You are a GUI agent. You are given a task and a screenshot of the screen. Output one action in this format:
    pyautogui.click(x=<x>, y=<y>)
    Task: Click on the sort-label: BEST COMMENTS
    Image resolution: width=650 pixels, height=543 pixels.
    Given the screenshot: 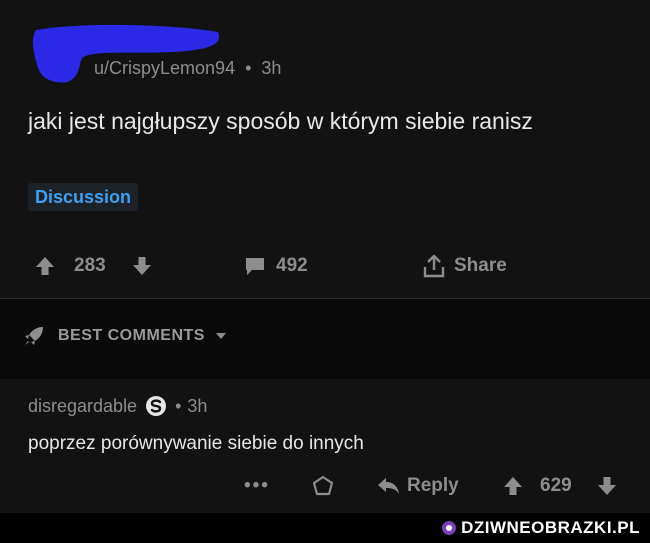 What is the action you would take?
    pyautogui.click(x=131, y=335)
    